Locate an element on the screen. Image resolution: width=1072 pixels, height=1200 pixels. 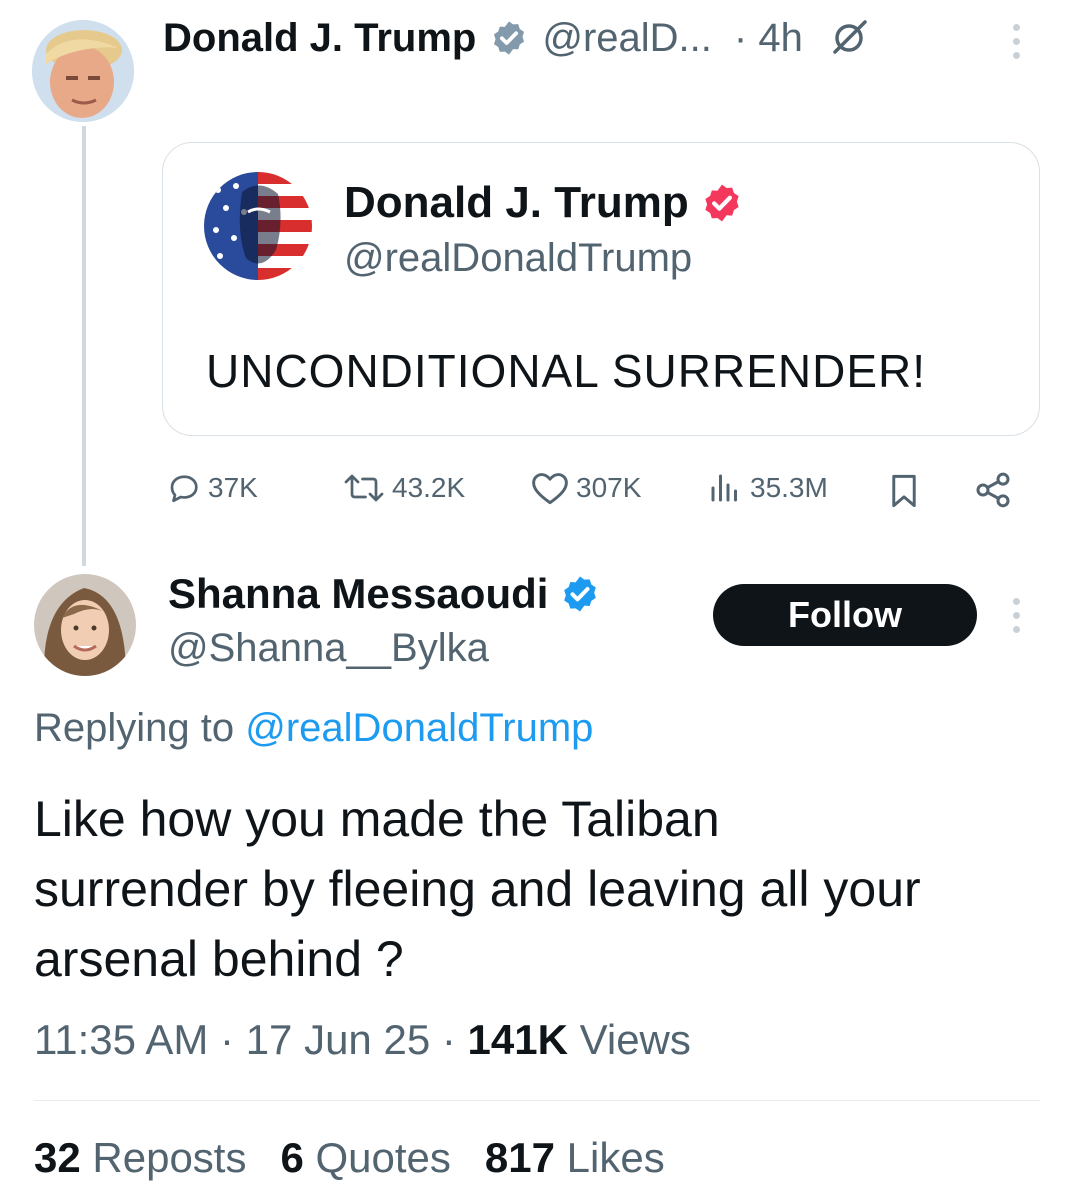
reply-header: Shanna Messaoudi is located at coordinates (384, 594).